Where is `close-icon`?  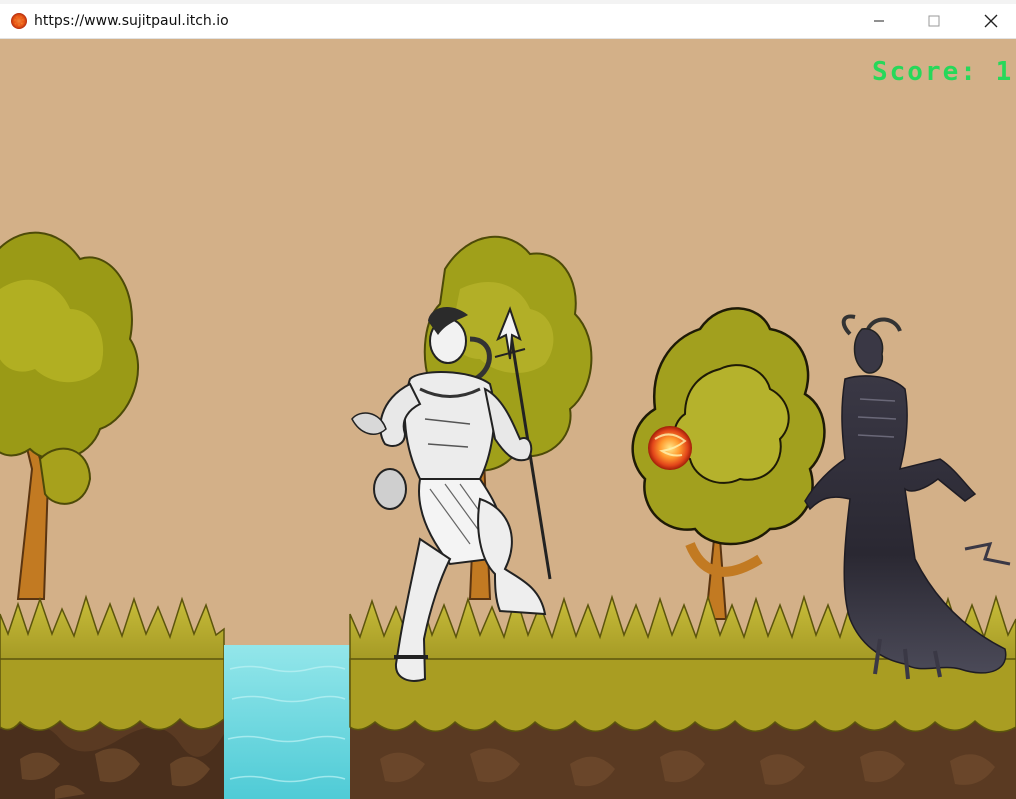 close-icon is located at coordinates (991, 21).